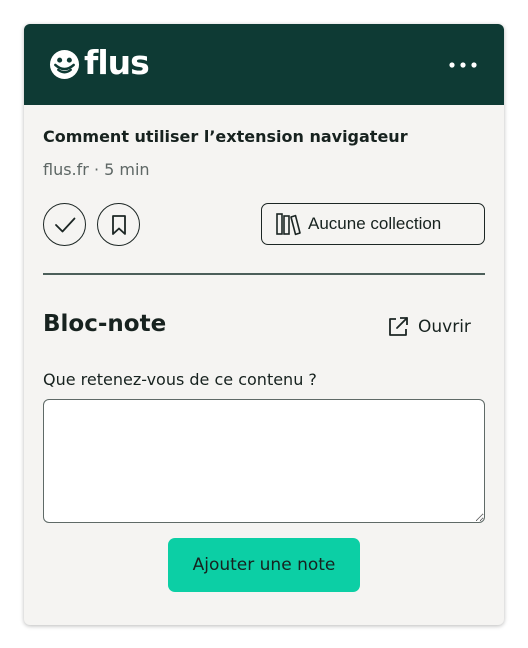  I want to click on bookmark-button, so click(118, 224).